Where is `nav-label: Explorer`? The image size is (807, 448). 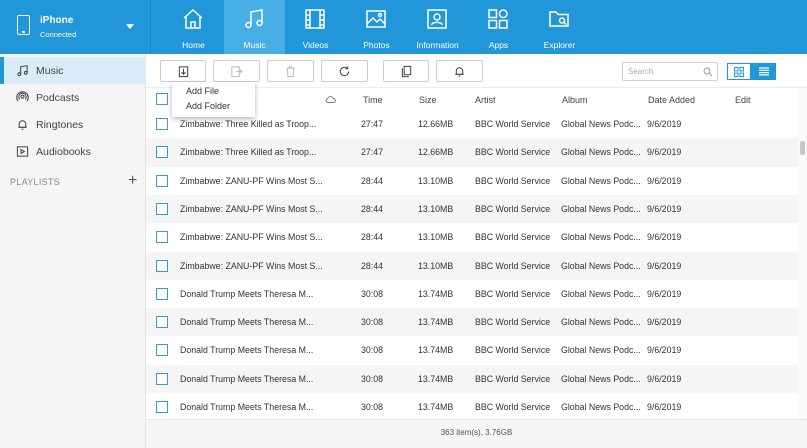
nav-label: Explorer is located at coordinates (559, 45).